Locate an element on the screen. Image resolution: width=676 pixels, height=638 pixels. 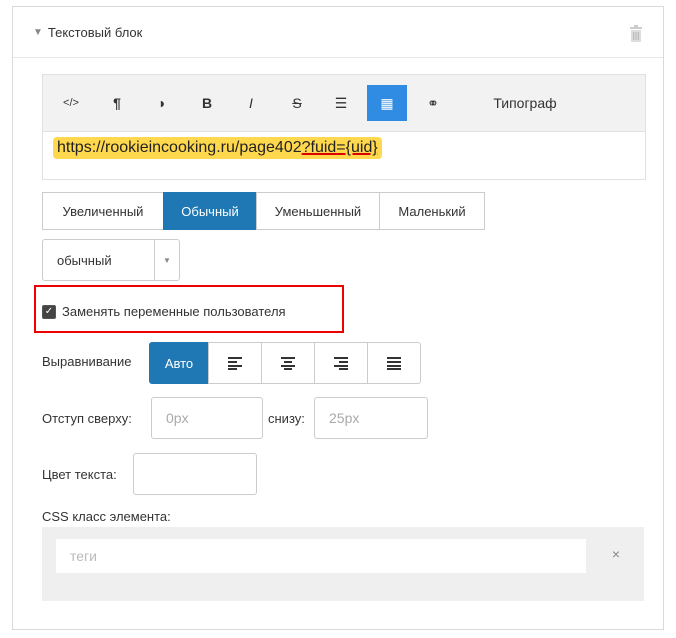
align-left-icon is located at coordinates (235, 363).